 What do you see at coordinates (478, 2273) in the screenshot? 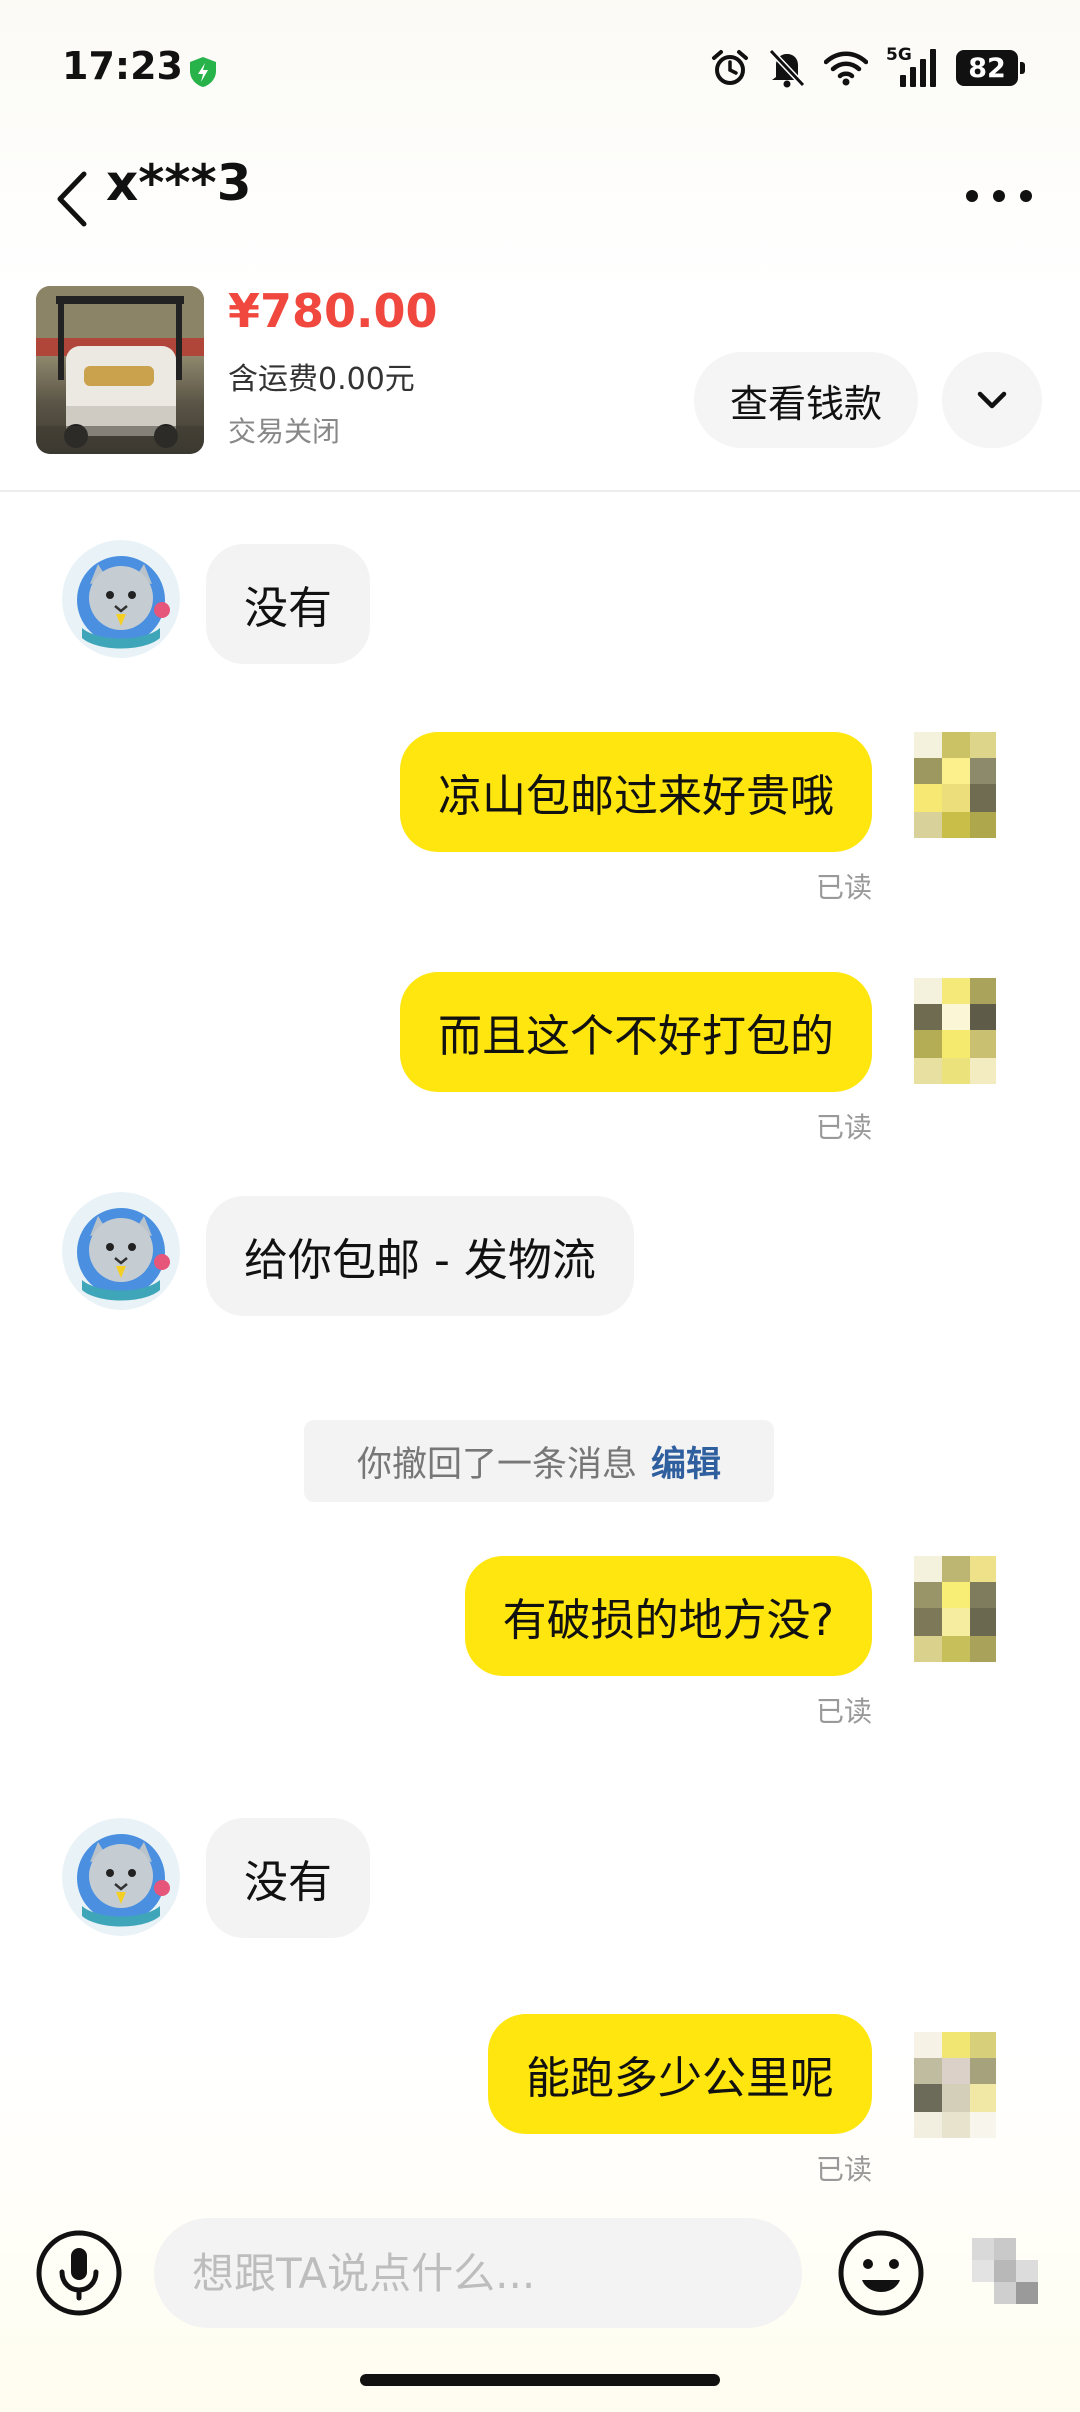
I see `message-input` at bounding box center [478, 2273].